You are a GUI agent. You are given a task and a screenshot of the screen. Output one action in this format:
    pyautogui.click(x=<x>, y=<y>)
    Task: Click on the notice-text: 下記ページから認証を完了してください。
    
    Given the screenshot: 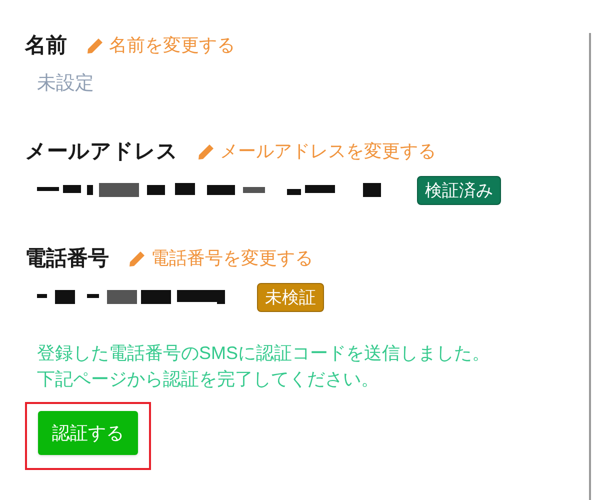 What is the action you would take?
    pyautogui.click(x=208, y=379)
    